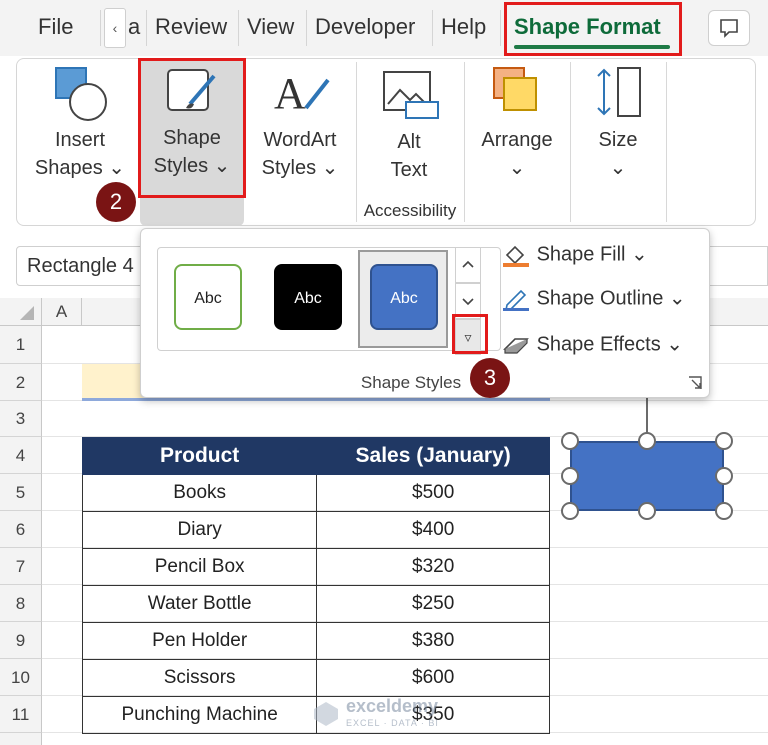 Image resolution: width=768 pixels, height=745 pixels. I want to click on alt-text-button: Alt Text, so click(409, 129).